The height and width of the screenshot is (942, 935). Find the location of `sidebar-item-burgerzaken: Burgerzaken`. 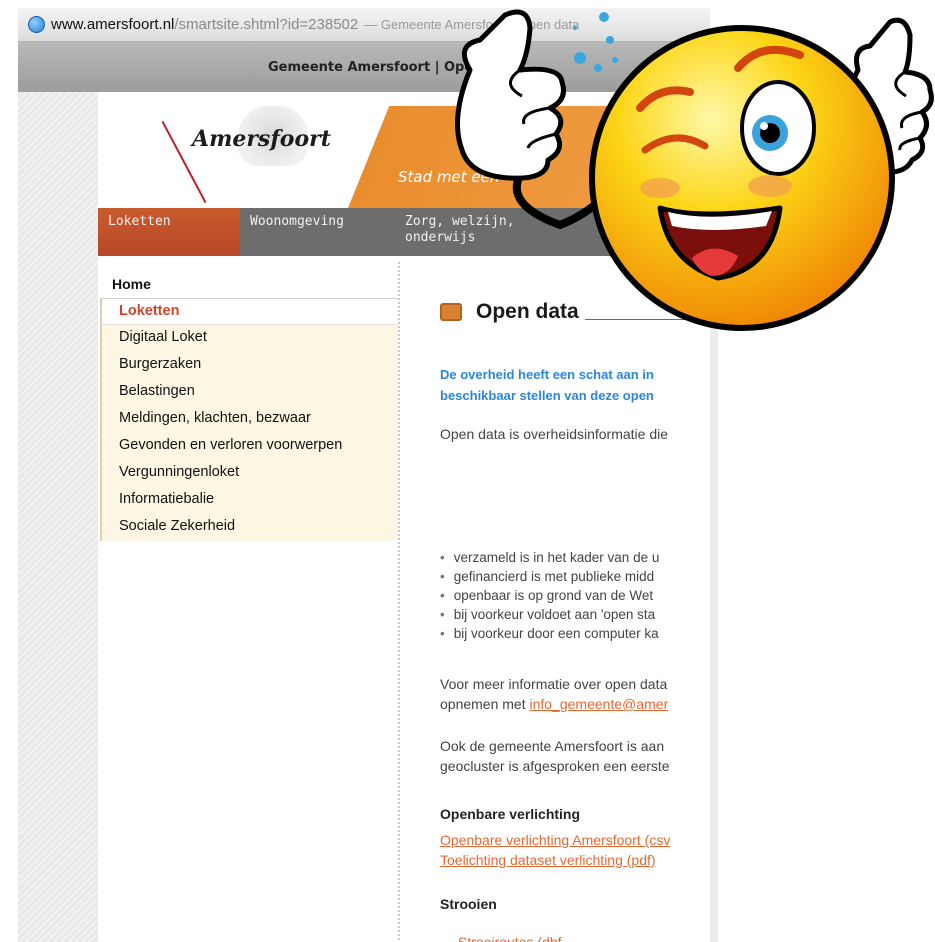

sidebar-item-burgerzaken: Burgerzaken is located at coordinates (250, 365).